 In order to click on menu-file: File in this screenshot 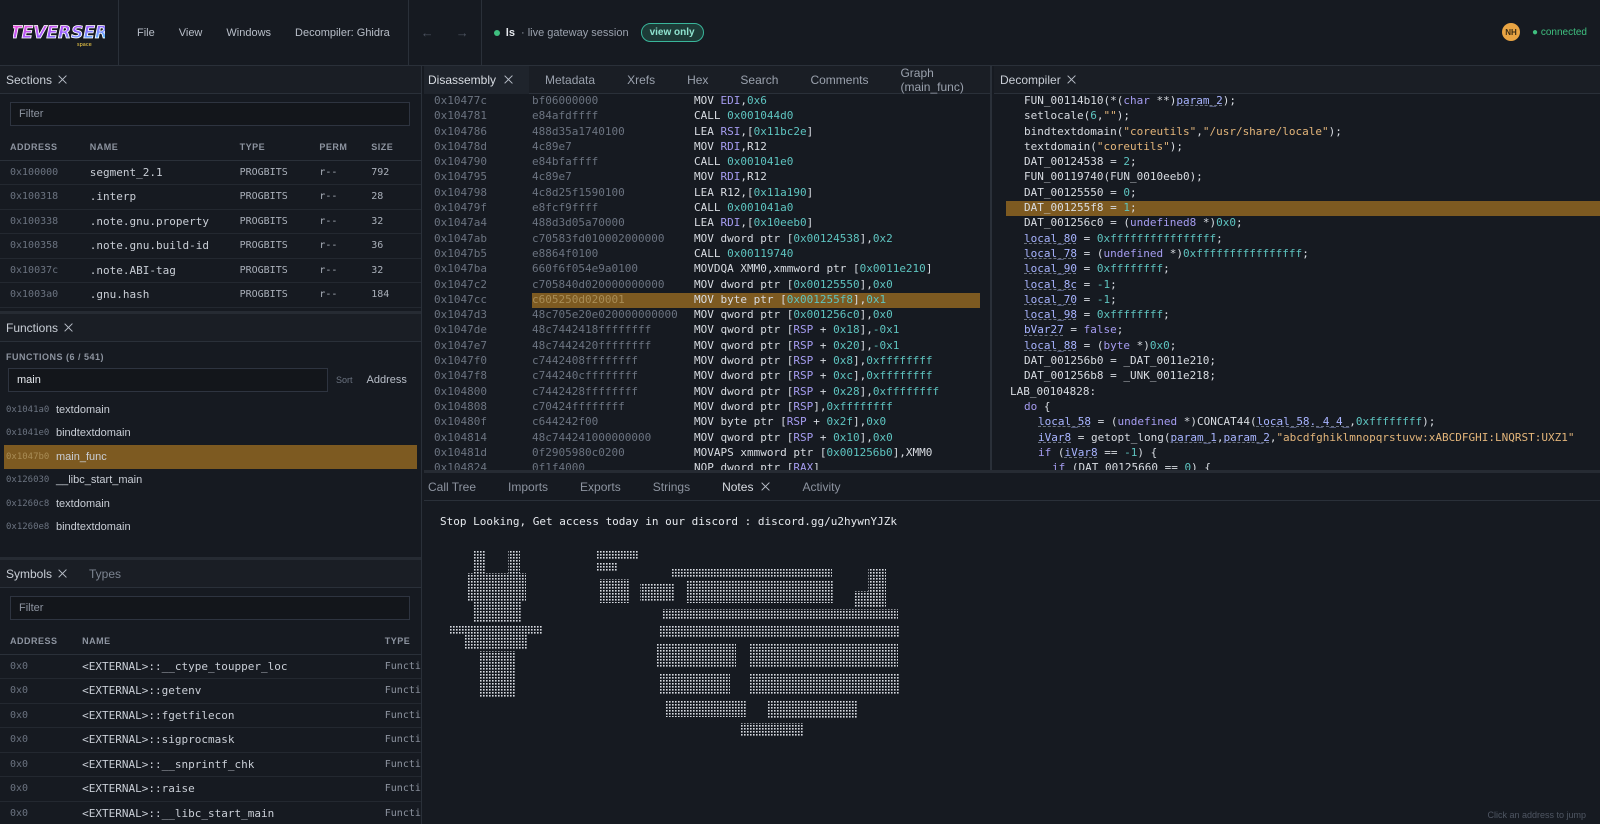, I will do `click(146, 33)`.